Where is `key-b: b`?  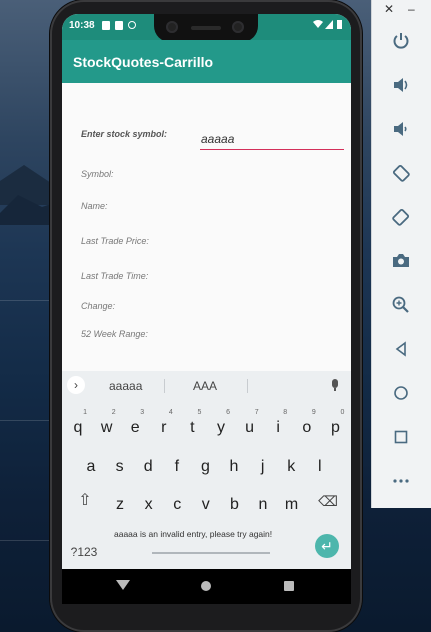 key-b: b is located at coordinates (234, 503).